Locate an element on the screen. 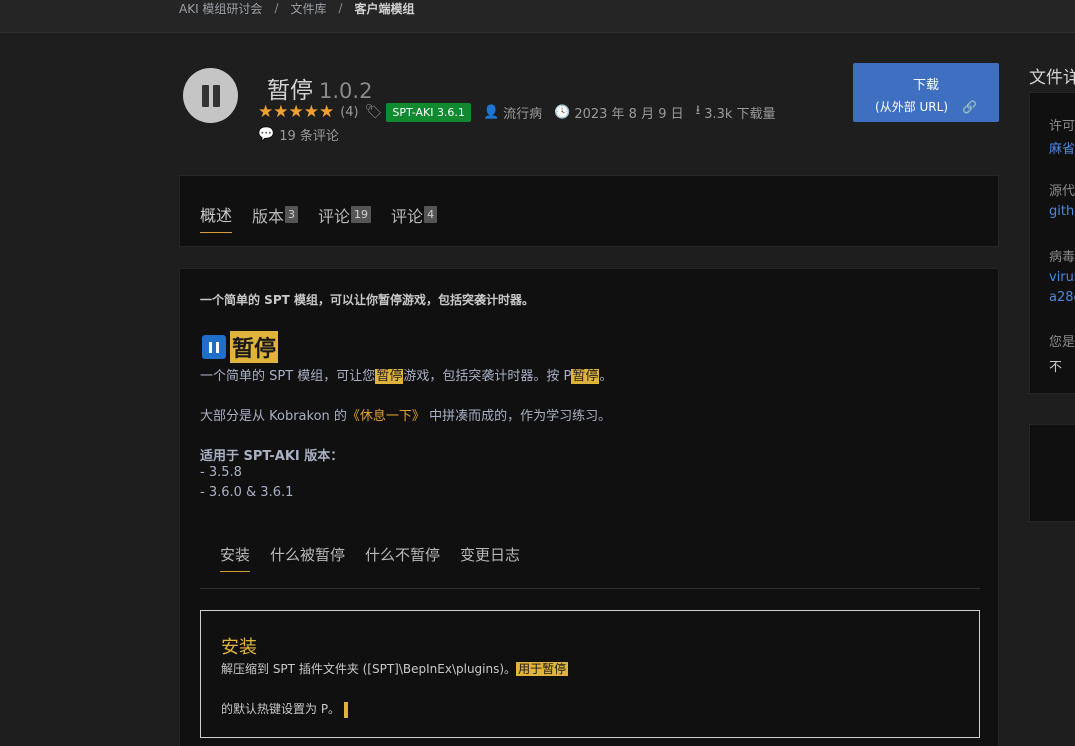 The height and width of the screenshot is (746, 1075). content-heading: 暂停 is located at coordinates (240, 347).